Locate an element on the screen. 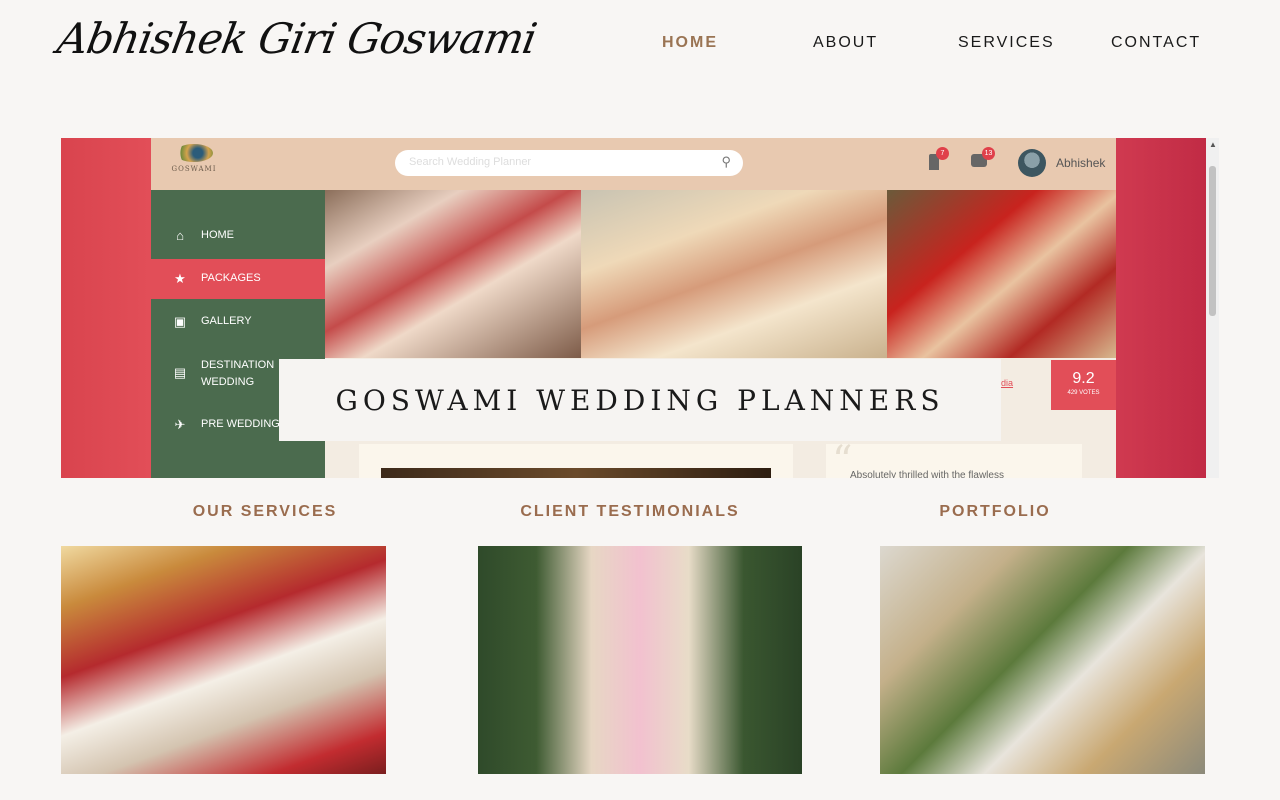  peacock-feather-logo-icon: GOSWAMI is located at coordinates (194, 164).